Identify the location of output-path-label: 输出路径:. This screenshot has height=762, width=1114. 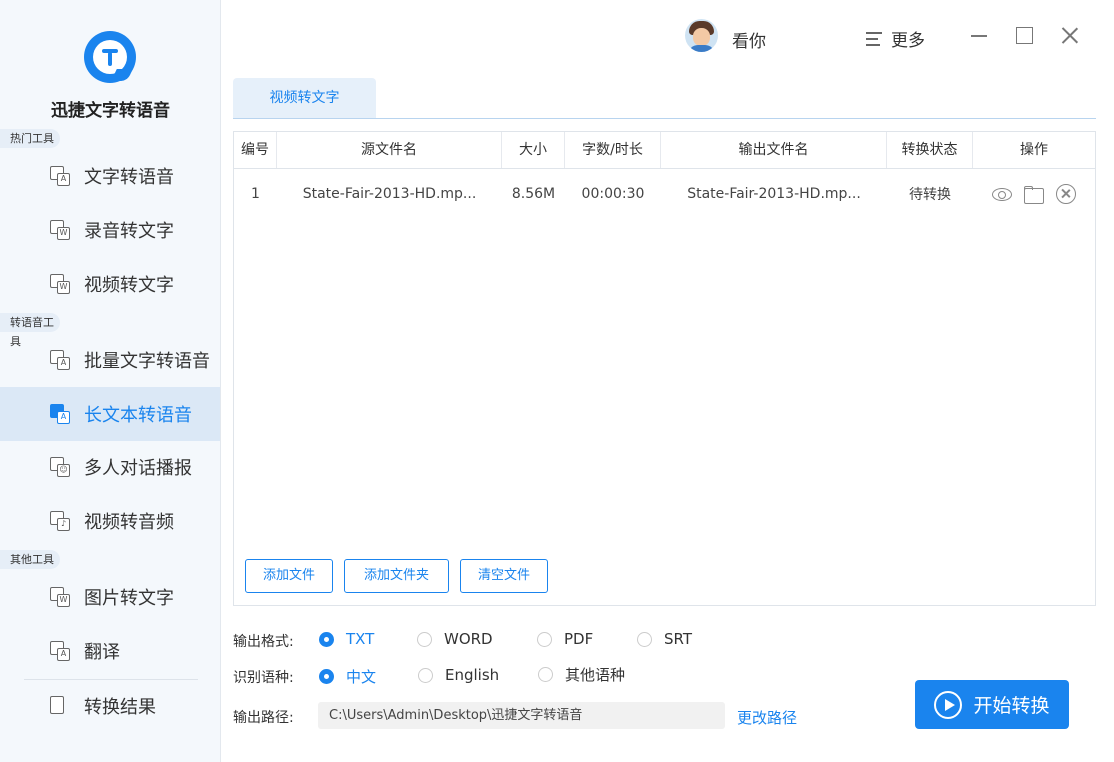
(263, 718).